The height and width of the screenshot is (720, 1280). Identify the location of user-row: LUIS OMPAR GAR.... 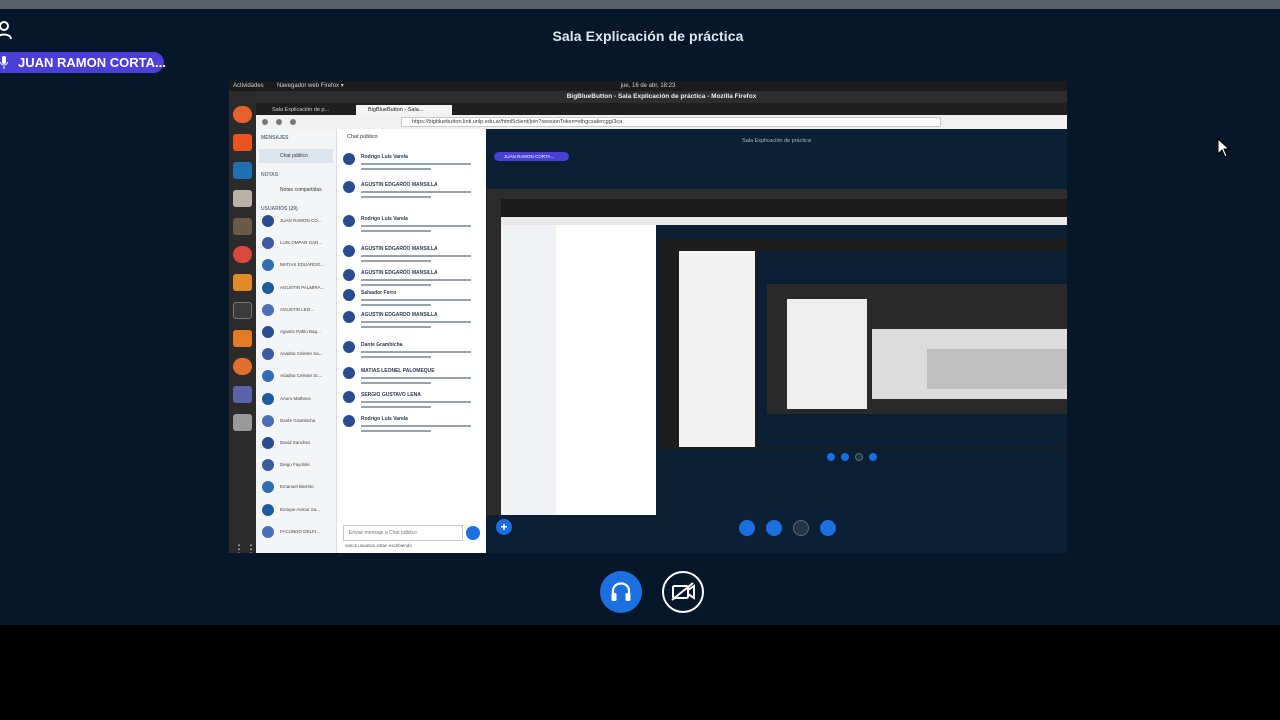
(298, 244).